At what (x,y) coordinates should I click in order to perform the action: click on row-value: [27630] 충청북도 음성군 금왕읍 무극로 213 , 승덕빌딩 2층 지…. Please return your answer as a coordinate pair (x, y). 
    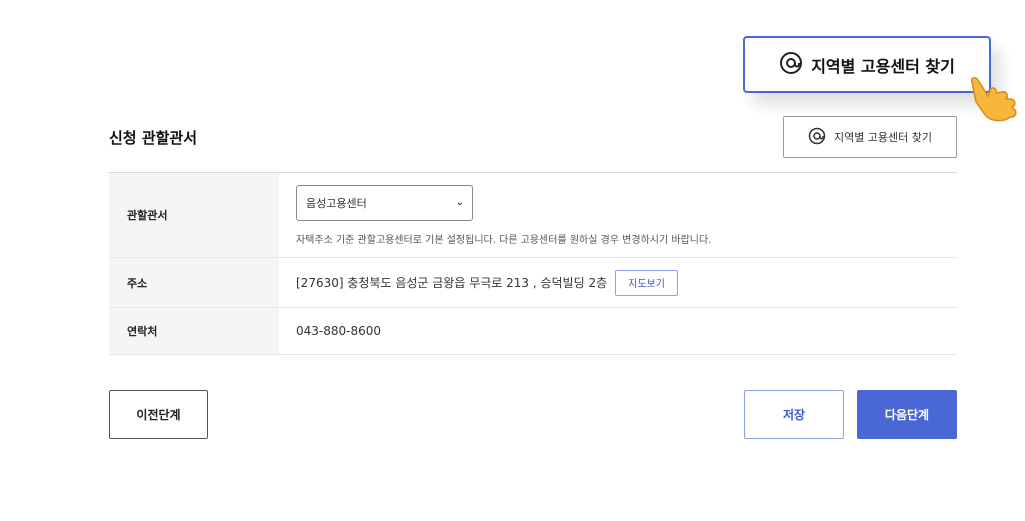
    Looking at the image, I should click on (618, 282).